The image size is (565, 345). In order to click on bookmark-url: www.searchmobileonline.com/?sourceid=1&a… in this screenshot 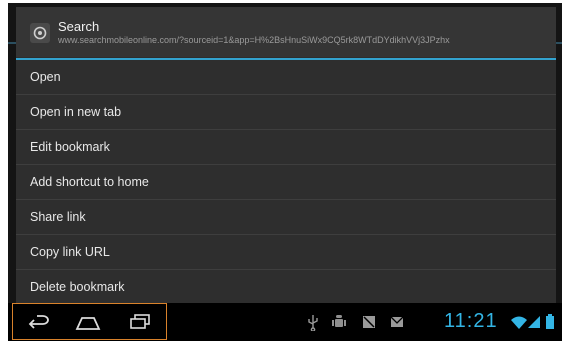, I will do `click(254, 40)`.